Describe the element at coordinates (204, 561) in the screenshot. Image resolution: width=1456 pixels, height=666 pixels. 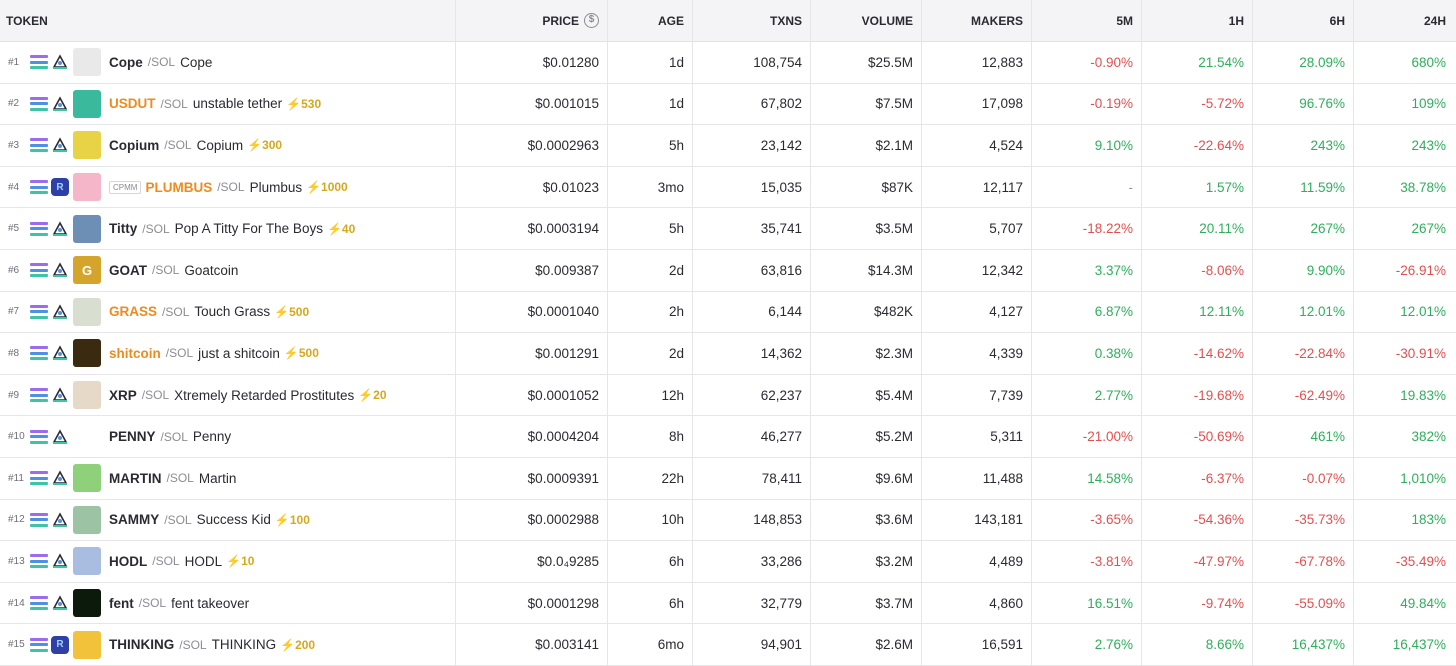
I see `token-name: HODL` at that location.